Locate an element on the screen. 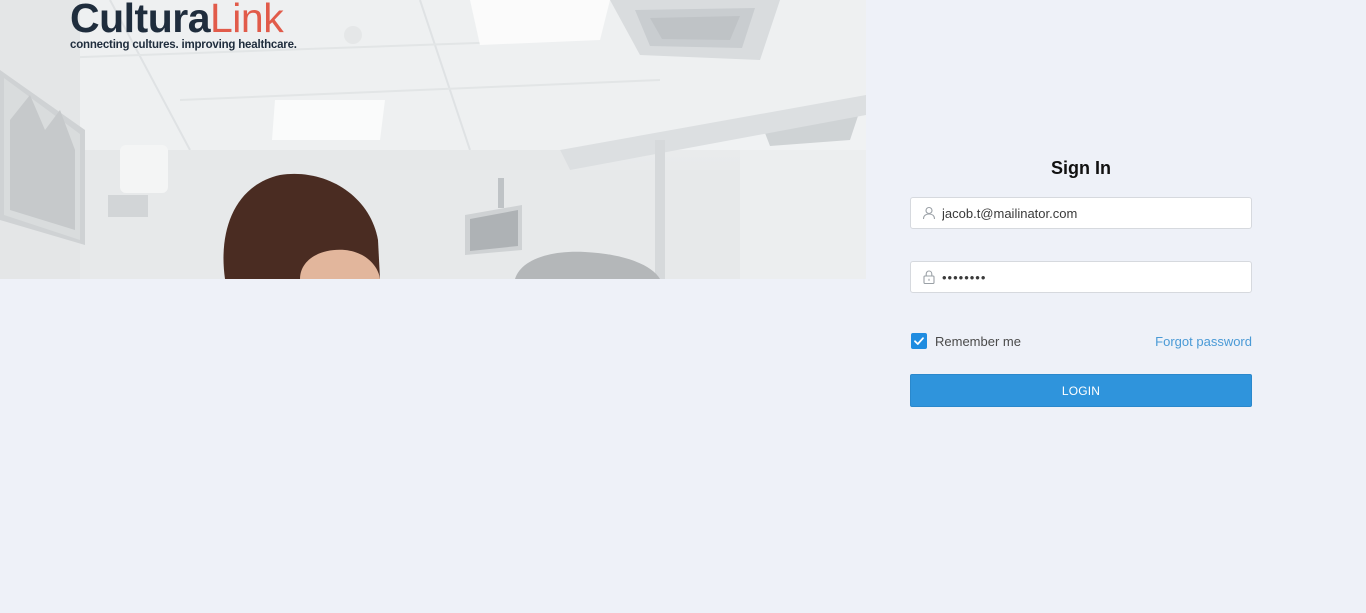 Image resolution: width=1366 pixels, height=613 pixels. forgot-password-link: Forgot password is located at coordinates (1203, 341).